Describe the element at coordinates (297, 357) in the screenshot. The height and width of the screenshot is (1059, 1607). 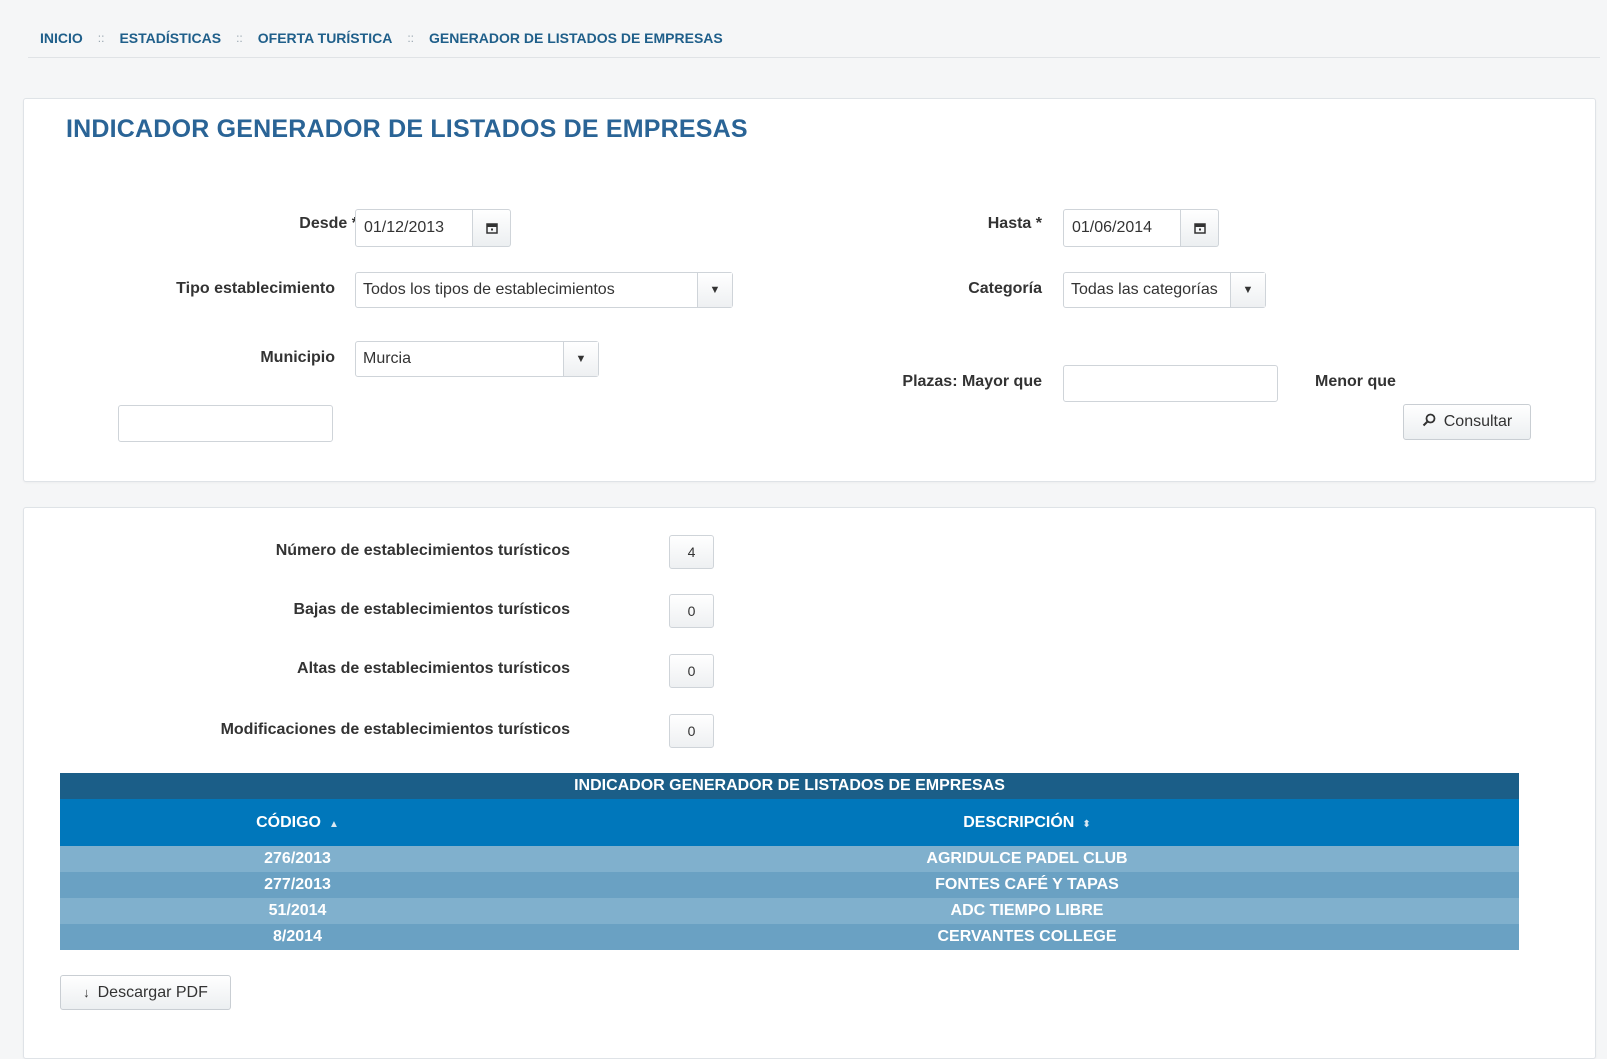
I see `municipio-label: Municipio` at that location.